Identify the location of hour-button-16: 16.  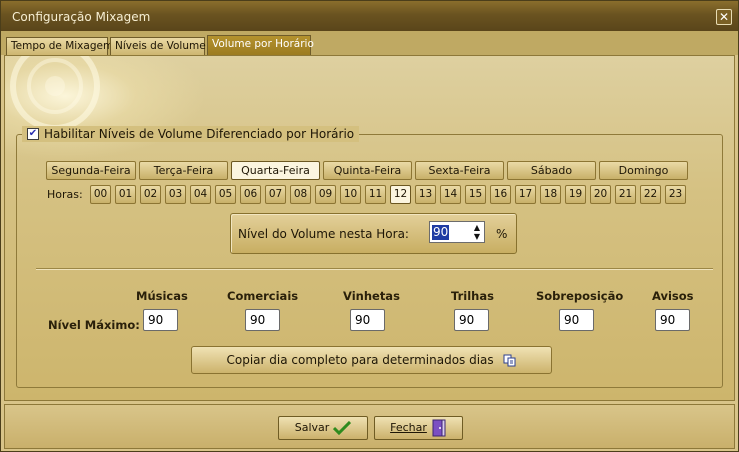
(500, 194).